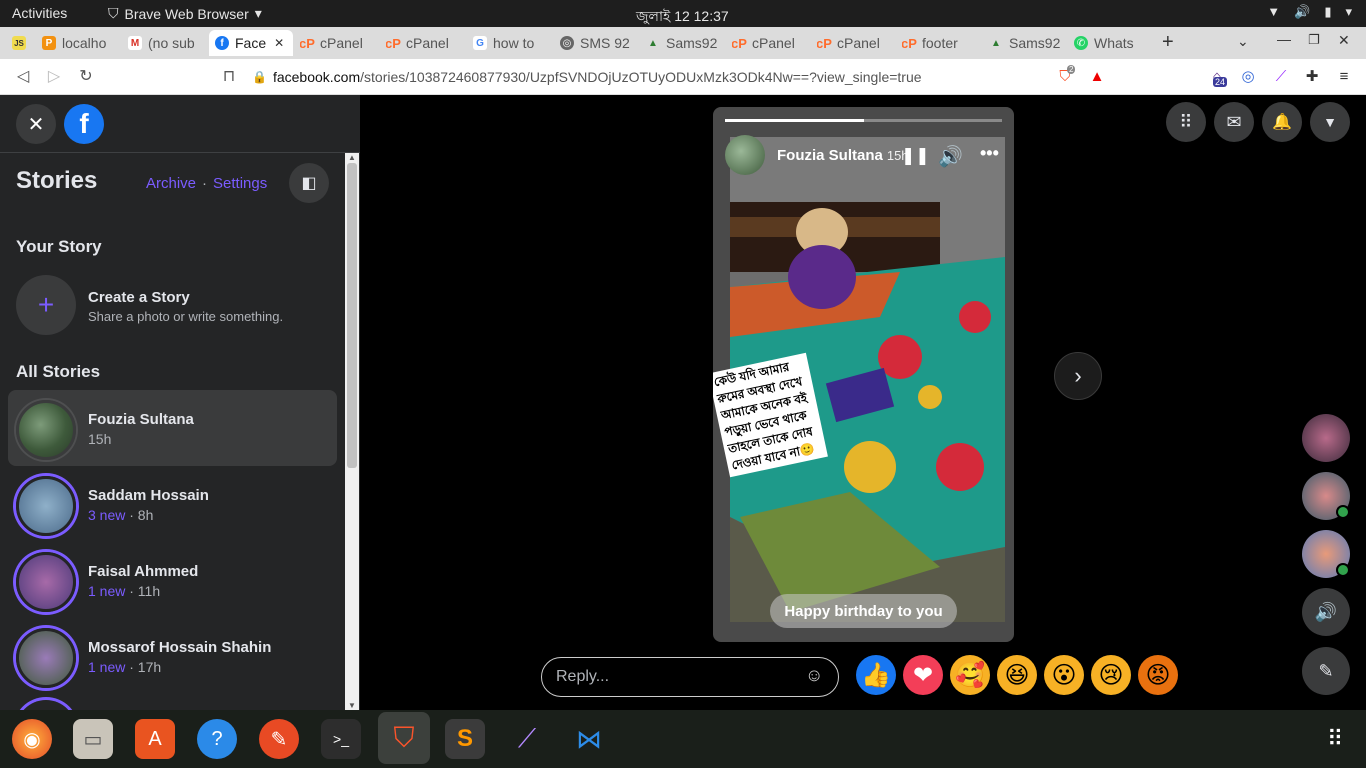 Image resolution: width=1366 pixels, height=768 pixels. I want to click on sticker-icon: ☺, so click(814, 675).